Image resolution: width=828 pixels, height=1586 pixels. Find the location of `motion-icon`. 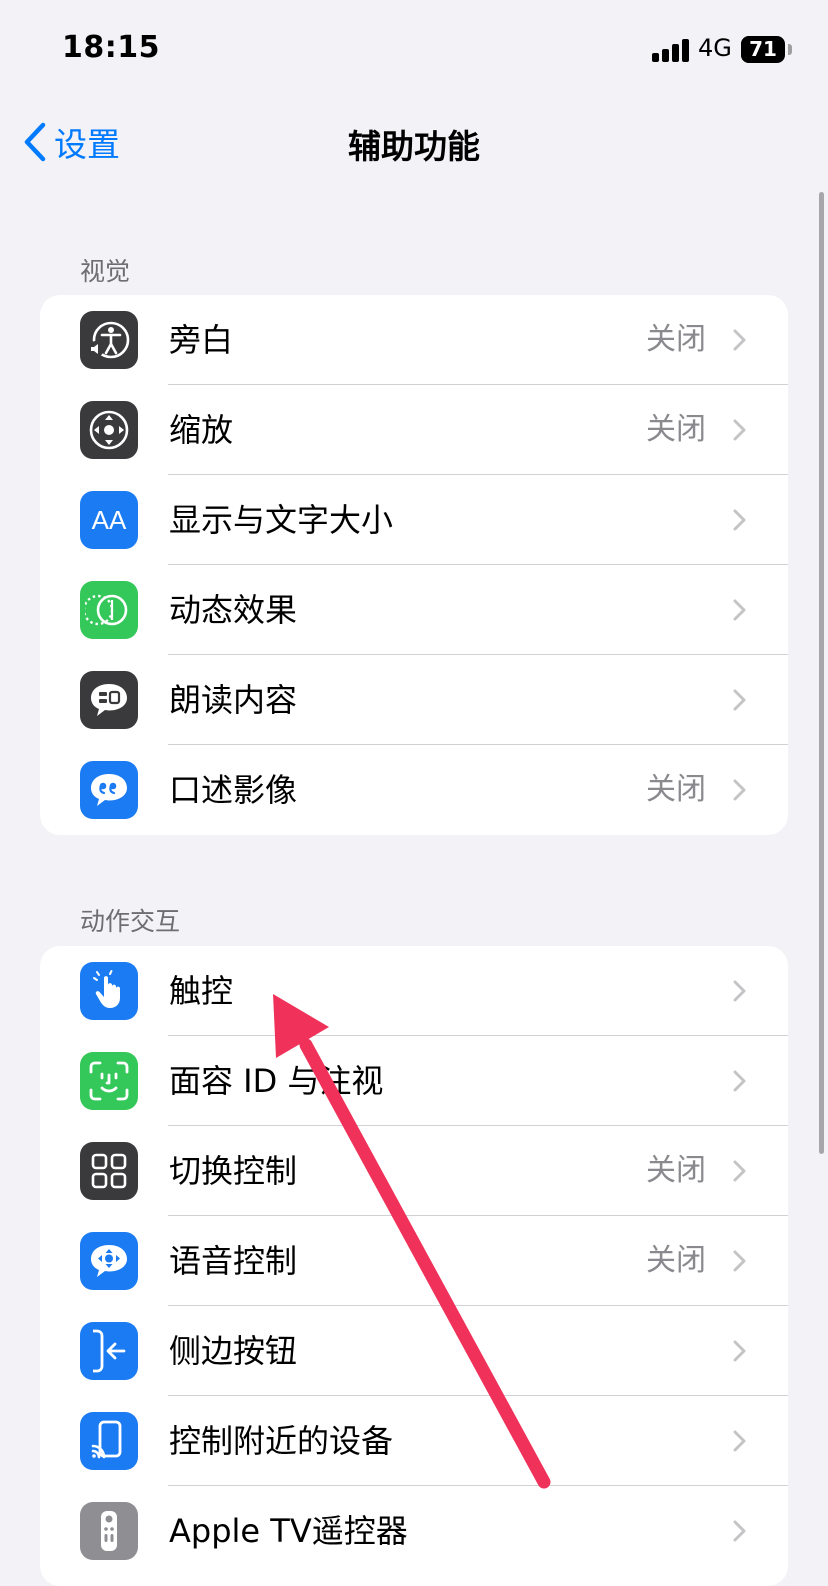

motion-icon is located at coordinates (109, 610).